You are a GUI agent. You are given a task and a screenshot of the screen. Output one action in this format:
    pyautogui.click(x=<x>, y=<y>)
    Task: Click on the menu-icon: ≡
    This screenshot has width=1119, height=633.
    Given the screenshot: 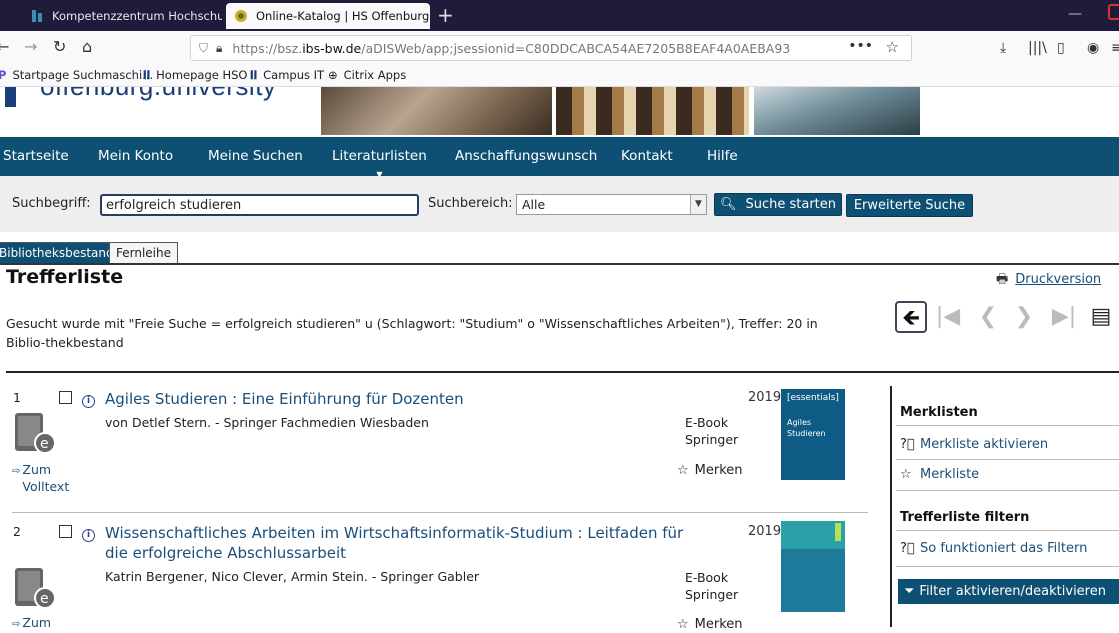 What is the action you would take?
    pyautogui.click(x=1115, y=48)
    